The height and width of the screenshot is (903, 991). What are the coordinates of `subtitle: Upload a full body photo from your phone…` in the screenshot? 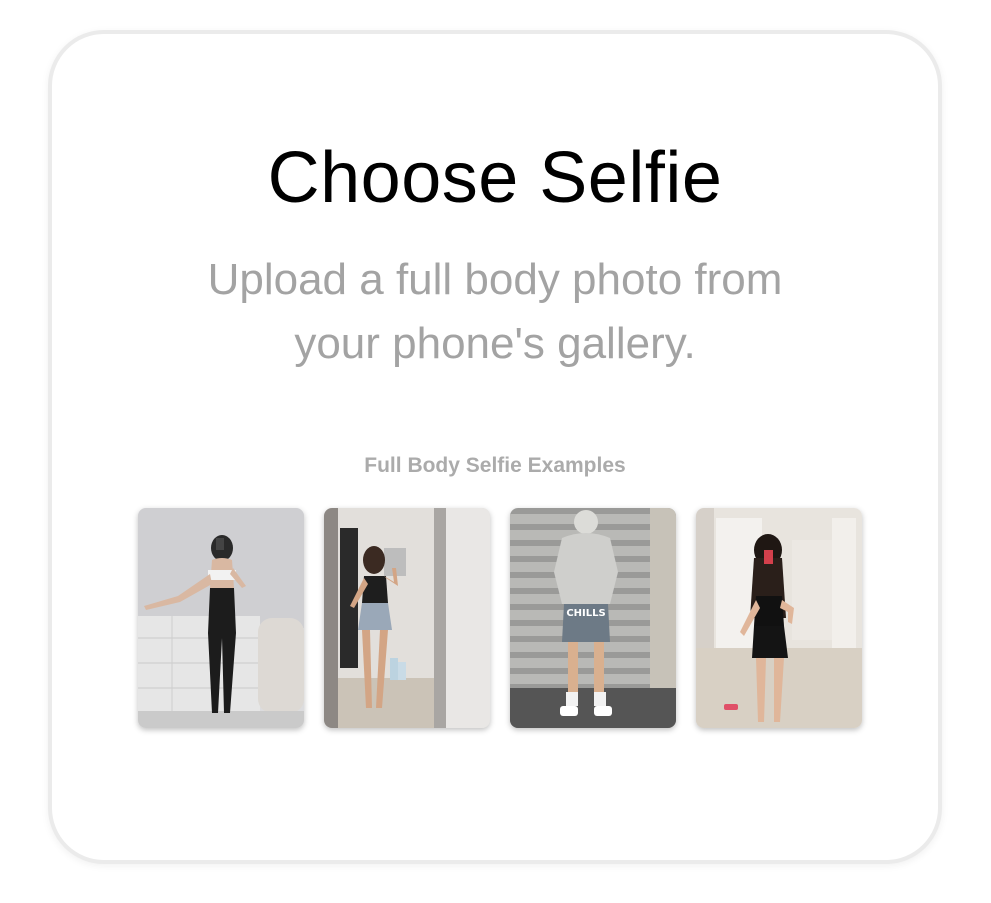 It's located at (495, 312).